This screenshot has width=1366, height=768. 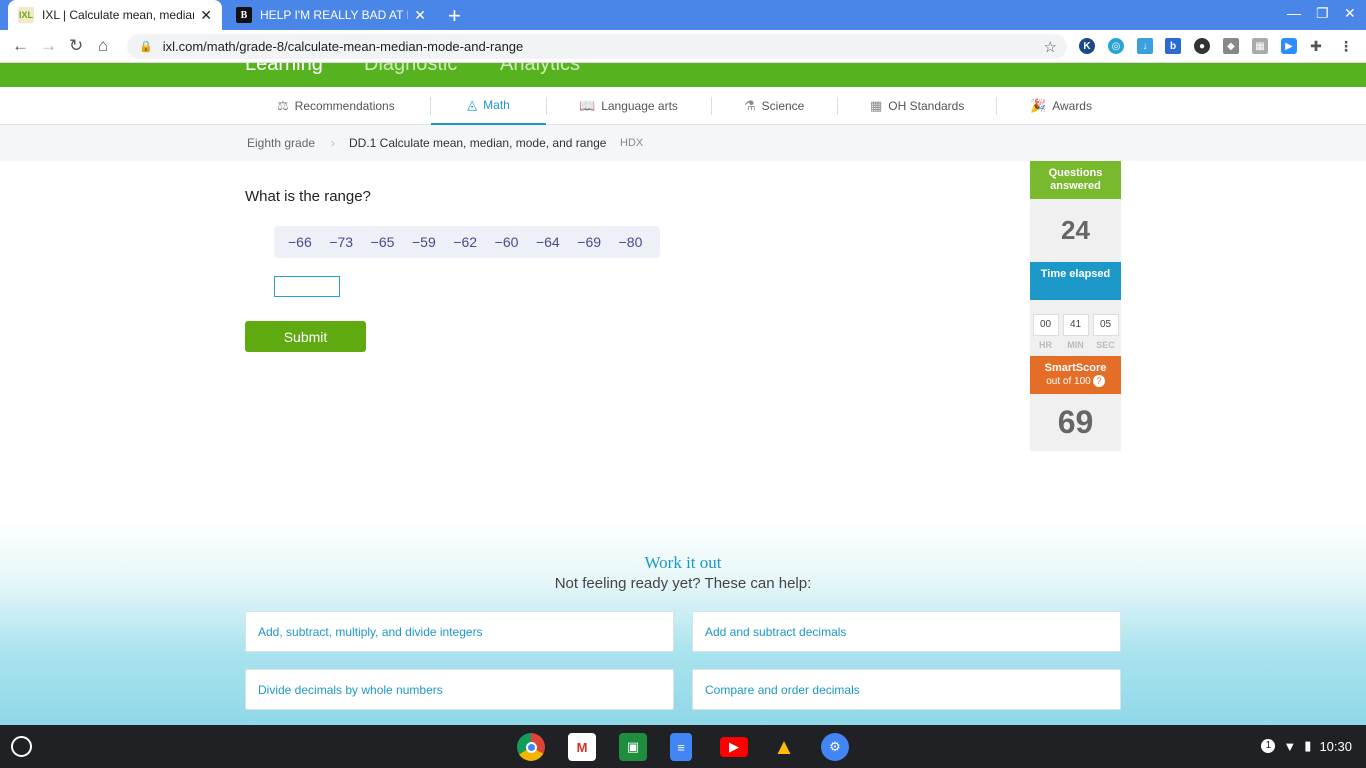 I want to click on notification-count: 1, so click(x=1268, y=746).